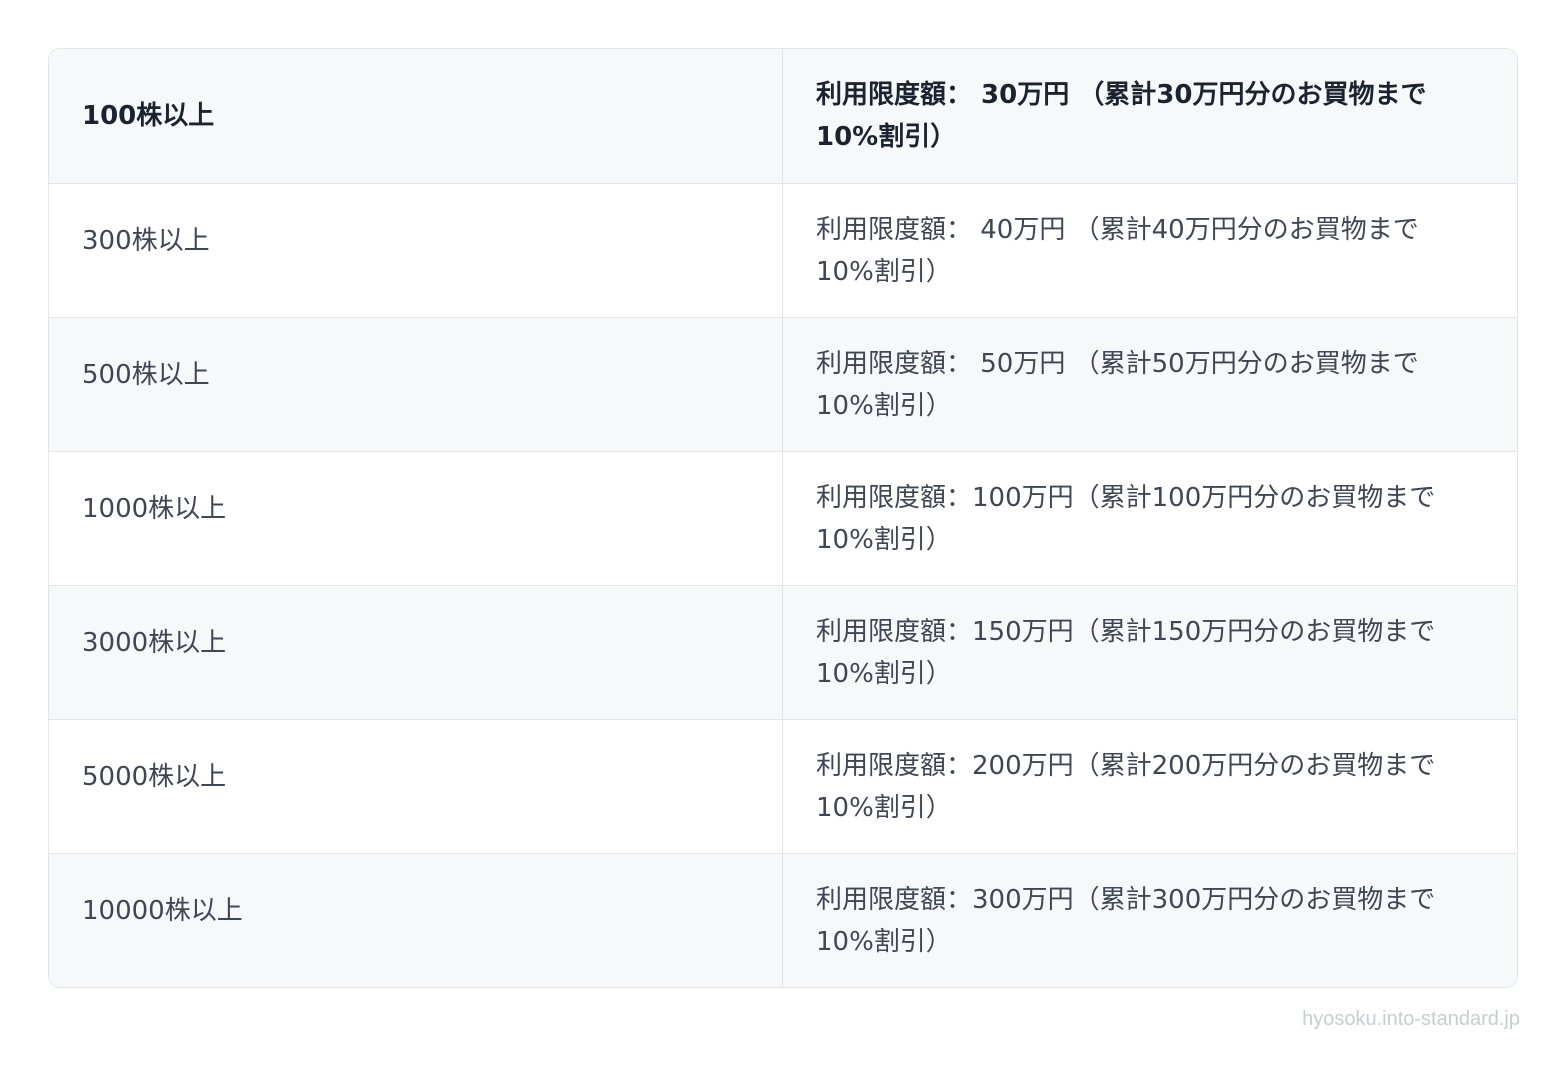 The height and width of the screenshot is (1076, 1568). I want to click on shares-cell: 100株以上, so click(416, 116).